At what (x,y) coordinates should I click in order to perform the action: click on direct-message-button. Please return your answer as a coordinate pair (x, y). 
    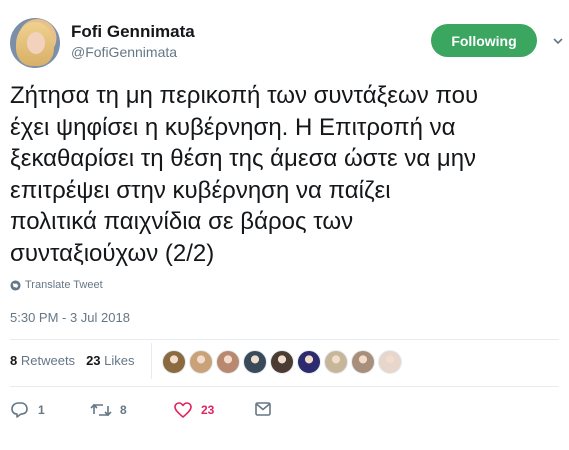
    Looking at the image, I should click on (263, 409).